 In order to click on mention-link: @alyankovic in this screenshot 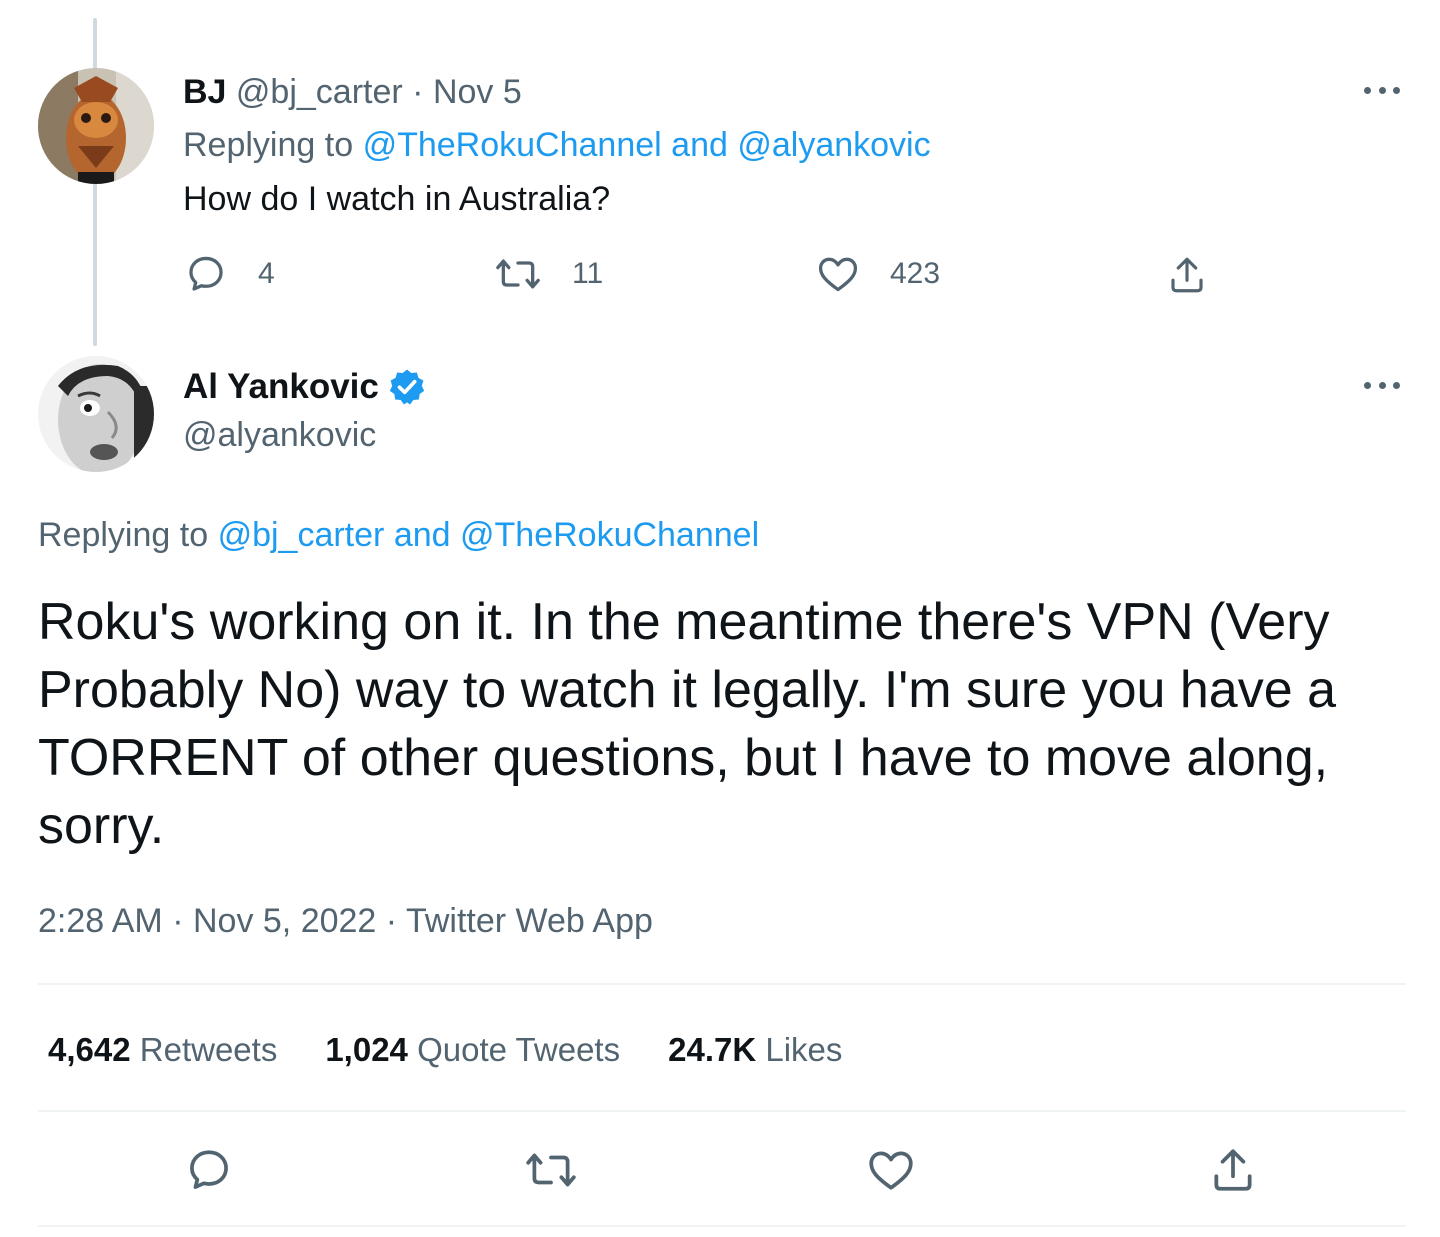, I will do `click(833, 145)`.